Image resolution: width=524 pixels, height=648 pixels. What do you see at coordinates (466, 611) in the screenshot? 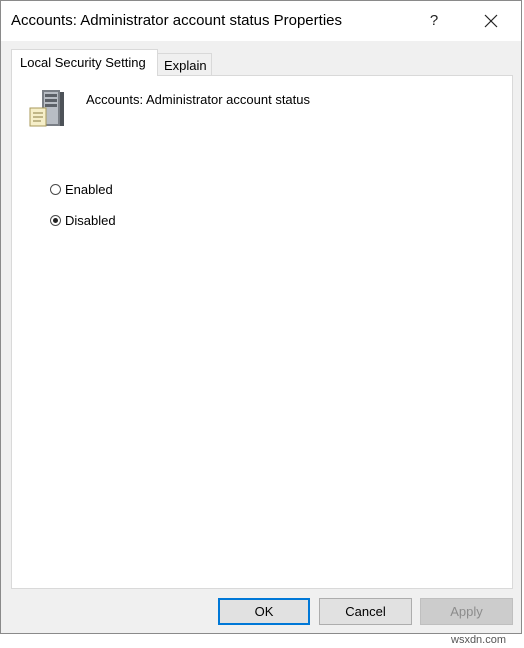
I see `apply-button: Apply` at bounding box center [466, 611].